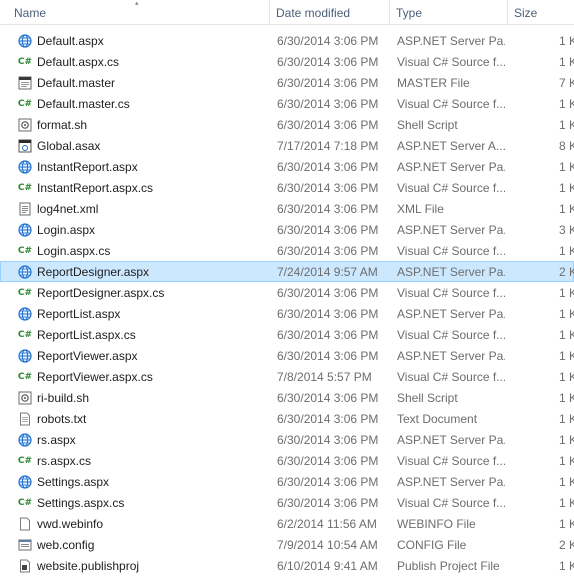  What do you see at coordinates (73, 482) in the screenshot?
I see `file-name: Settings.aspx` at bounding box center [73, 482].